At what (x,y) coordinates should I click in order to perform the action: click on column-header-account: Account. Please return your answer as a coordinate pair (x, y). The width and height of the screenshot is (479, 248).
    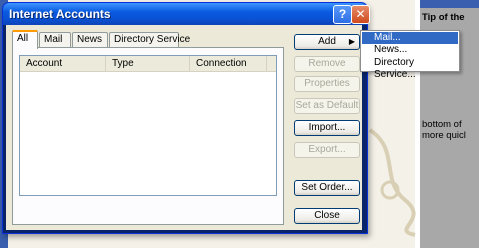
    Looking at the image, I should click on (63, 63).